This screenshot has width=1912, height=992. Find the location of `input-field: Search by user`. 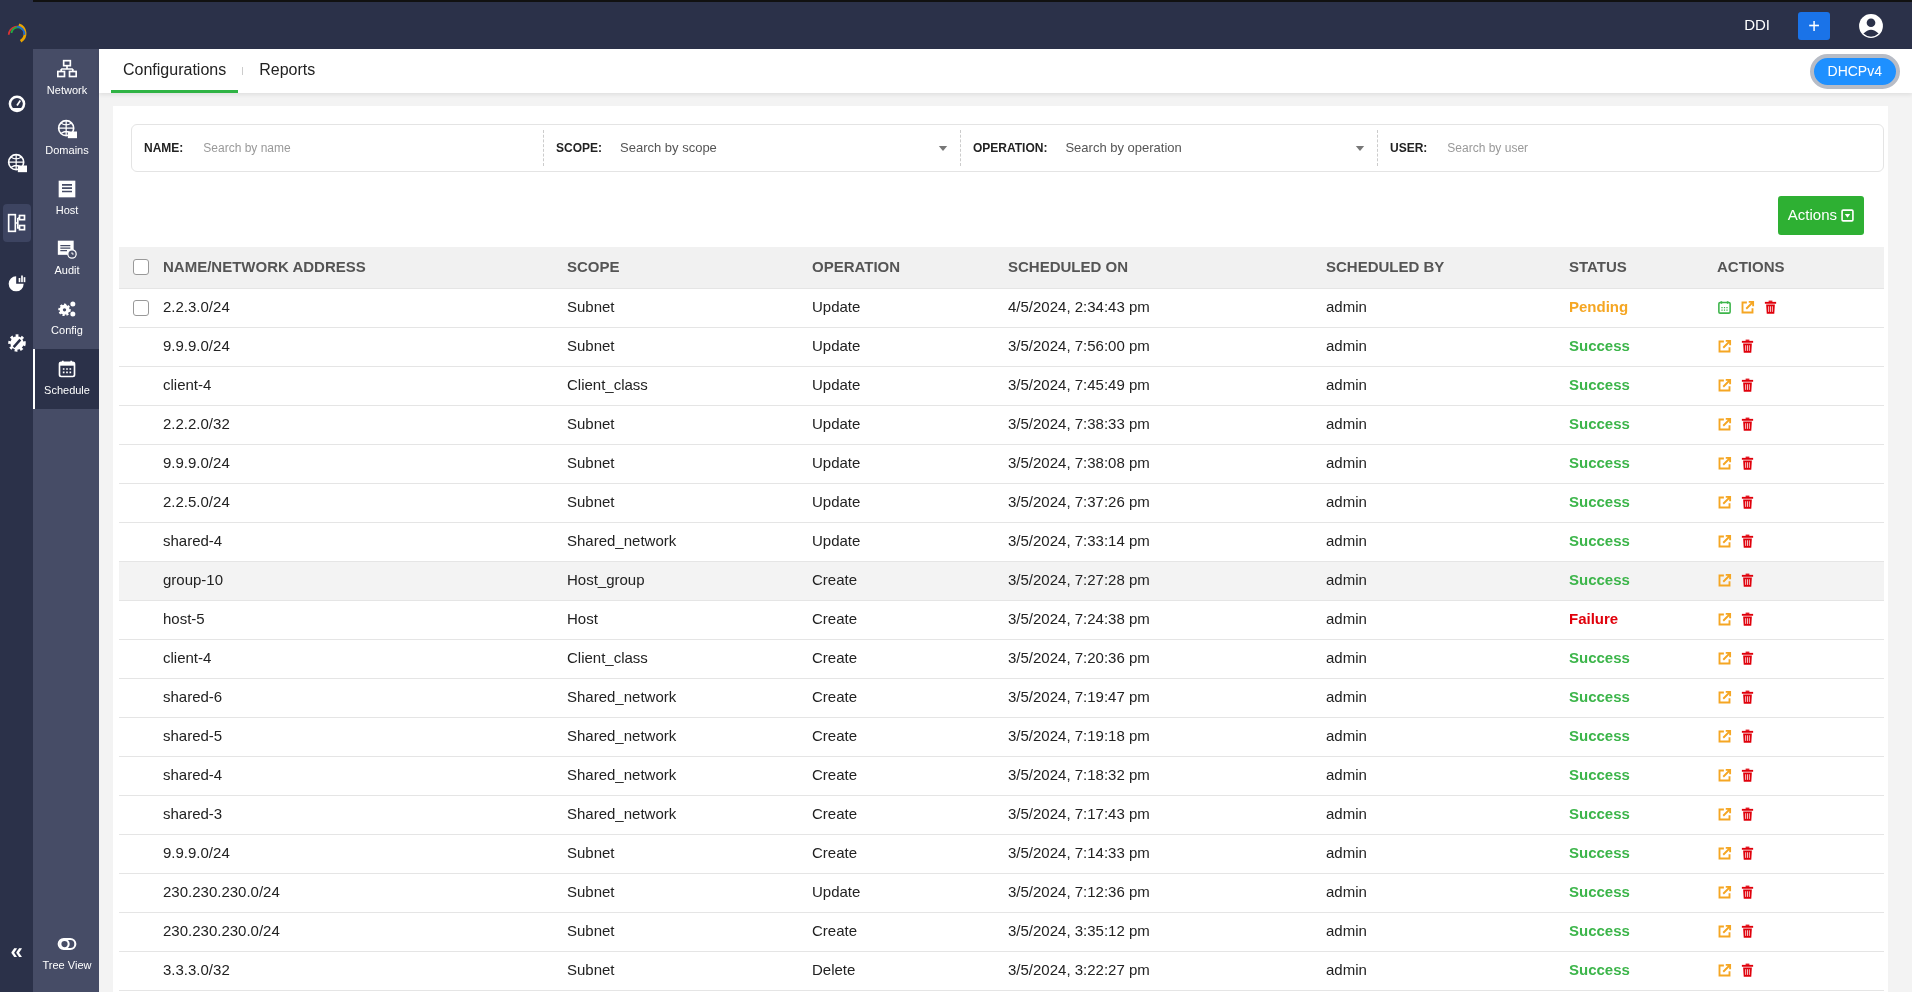

input-field: Search by user is located at coordinates (1658, 148).